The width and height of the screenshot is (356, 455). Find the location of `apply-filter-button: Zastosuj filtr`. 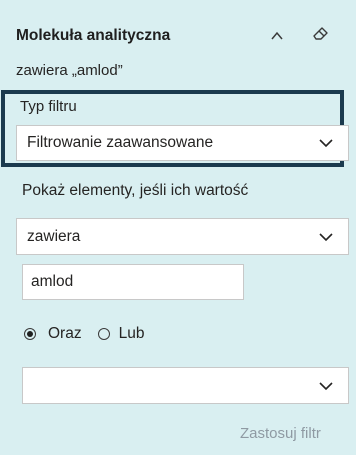

apply-filter-button: Zastosuj filtr is located at coordinates (280, 433).